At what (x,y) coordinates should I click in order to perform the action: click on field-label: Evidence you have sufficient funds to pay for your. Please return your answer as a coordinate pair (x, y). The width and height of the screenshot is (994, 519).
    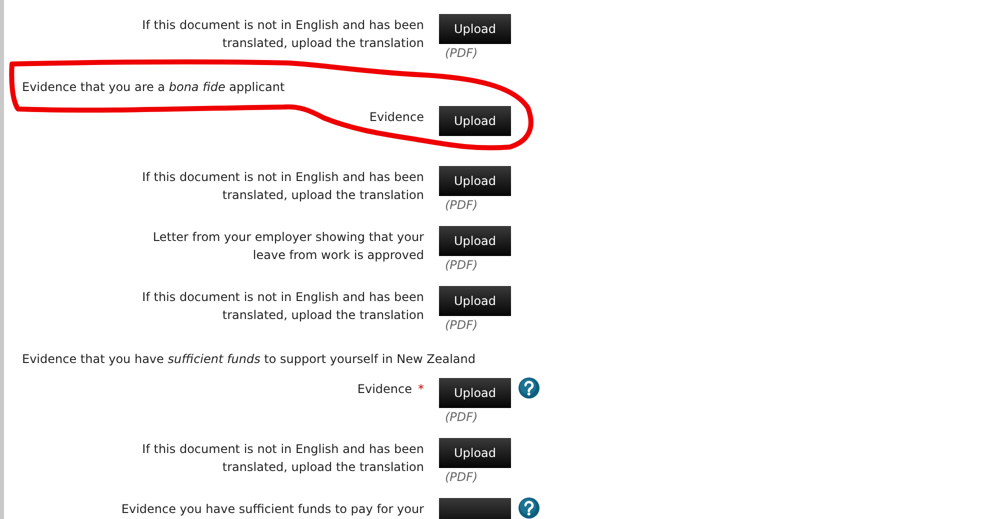
    Looking at the image, I should click on (272, 509).